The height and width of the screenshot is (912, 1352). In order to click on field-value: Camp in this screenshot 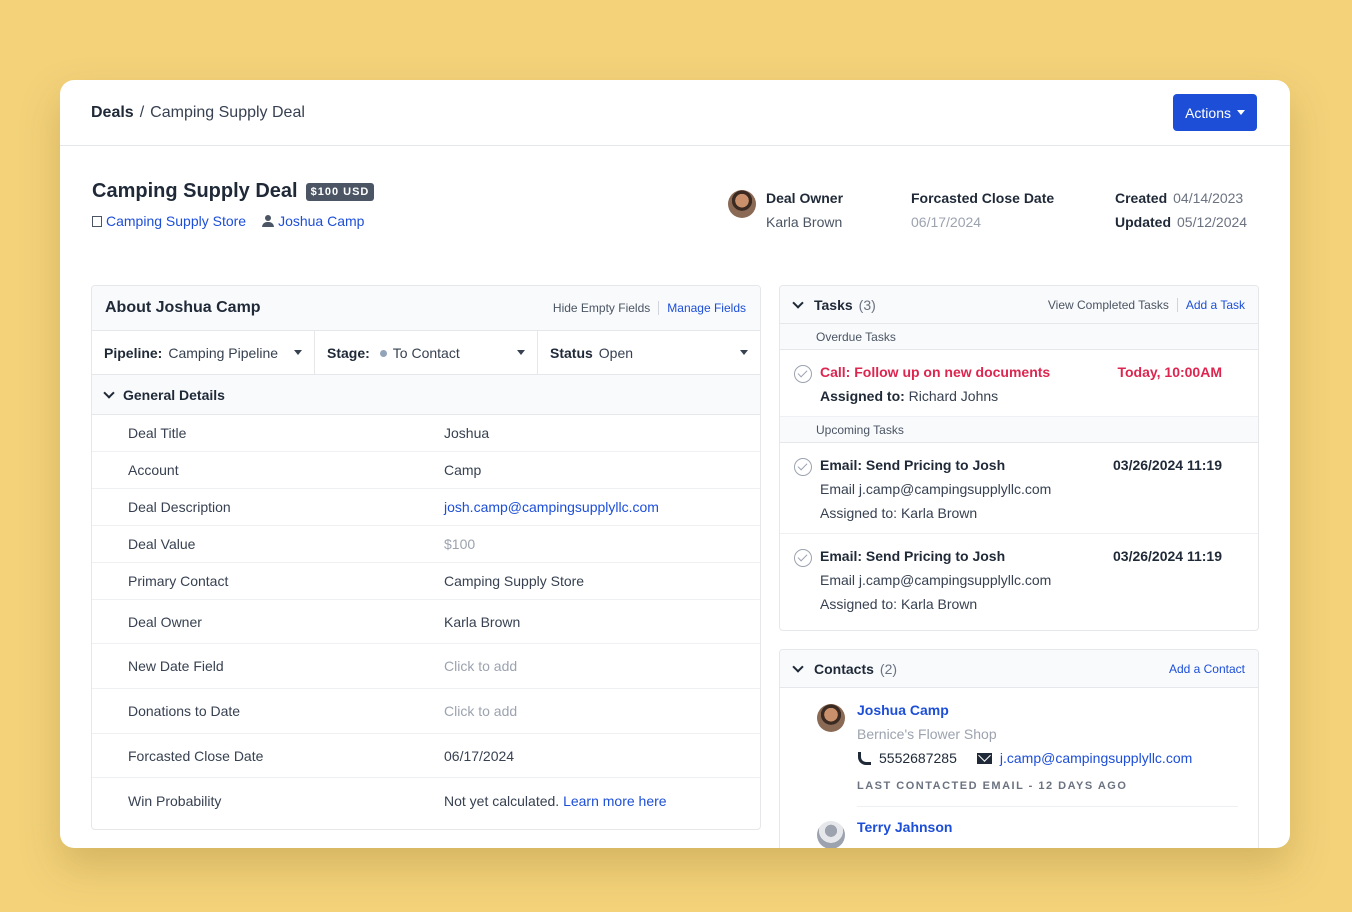, I will do `click(462, 470)`.